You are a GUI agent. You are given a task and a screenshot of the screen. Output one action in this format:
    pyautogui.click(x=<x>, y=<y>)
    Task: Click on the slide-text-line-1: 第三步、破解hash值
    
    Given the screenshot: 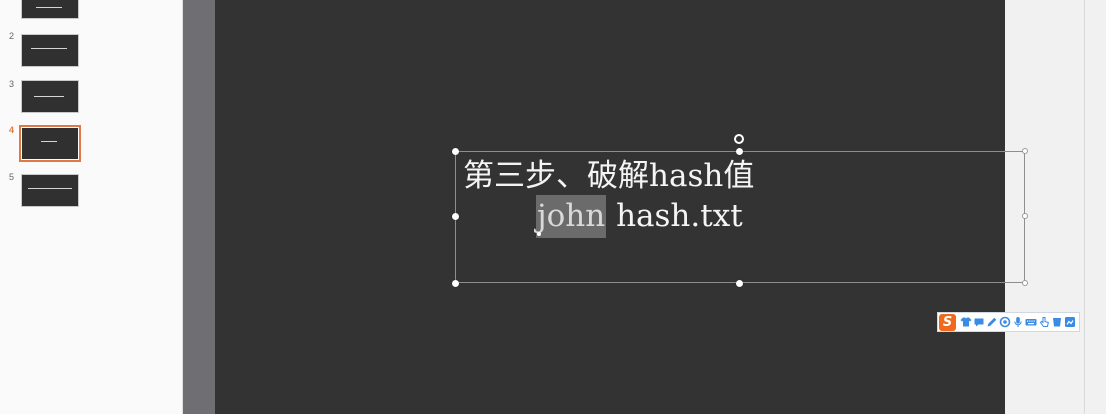 What is the action you would take?
    pyautogui.click(x=608, y=176)
    